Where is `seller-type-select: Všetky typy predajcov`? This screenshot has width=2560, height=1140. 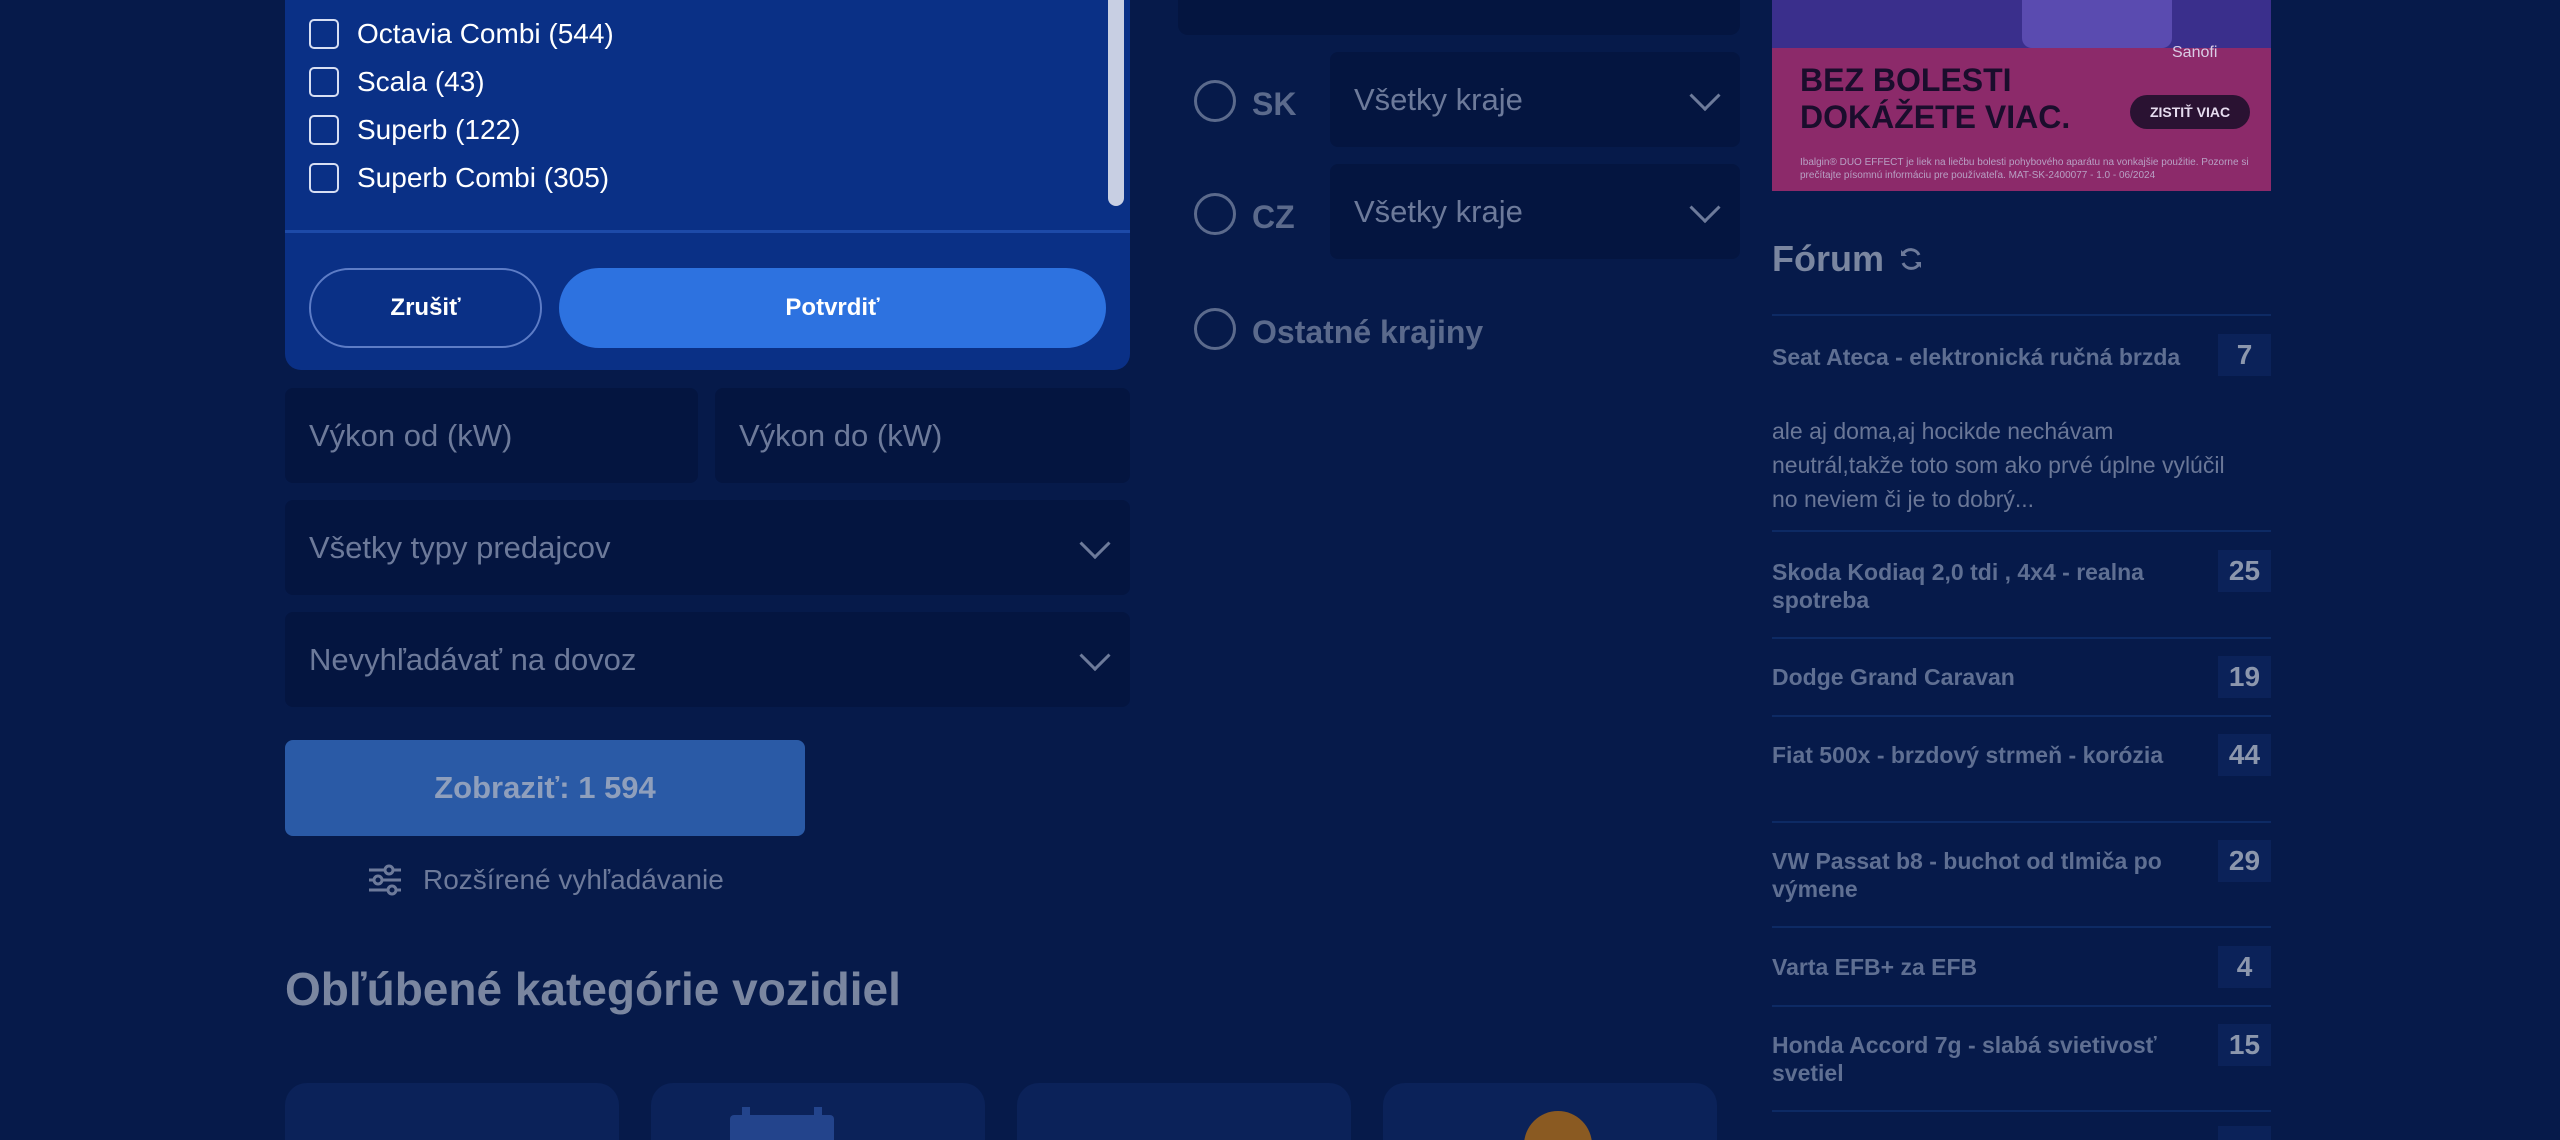
seller-type-select: Všetky typy predajcov is located at coordinates (707, 547).